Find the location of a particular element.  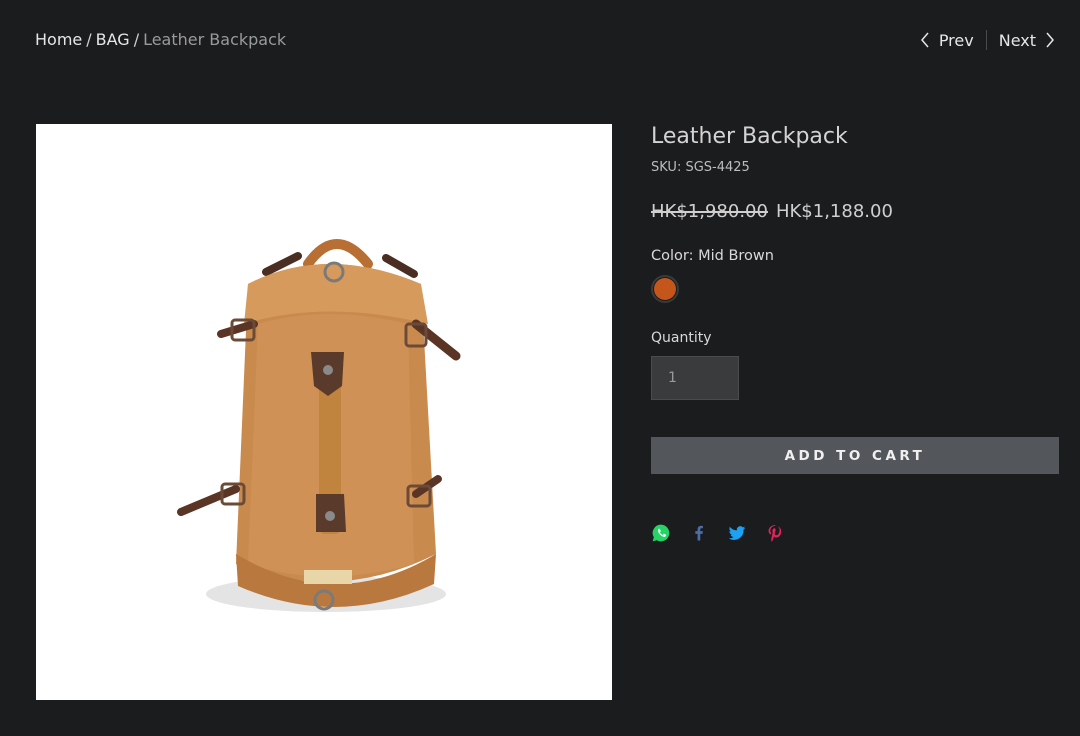

prev-button: Prev is located at coordinates (946, 40).